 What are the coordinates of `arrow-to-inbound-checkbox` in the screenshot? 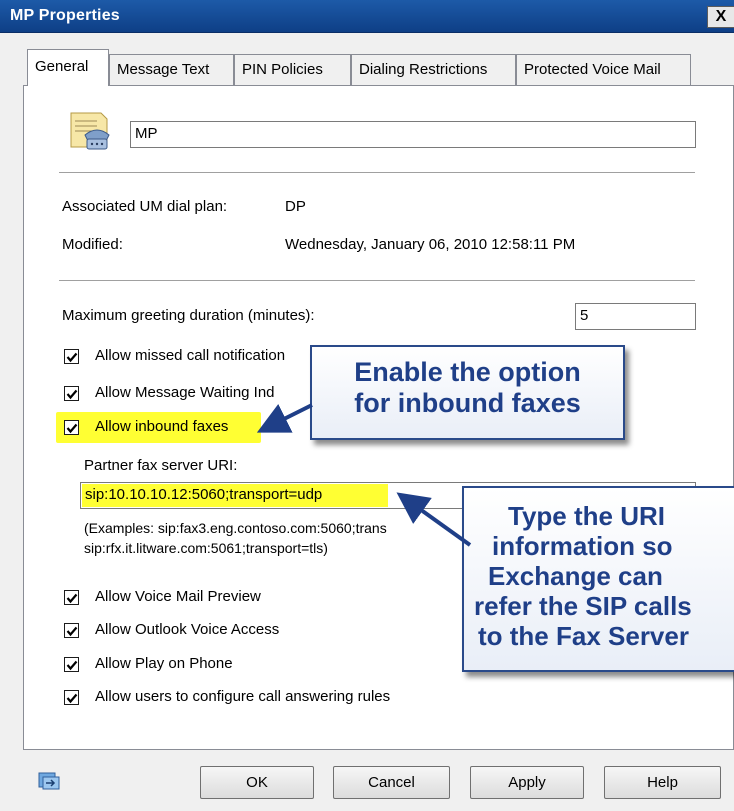 It's located at (284, 418).